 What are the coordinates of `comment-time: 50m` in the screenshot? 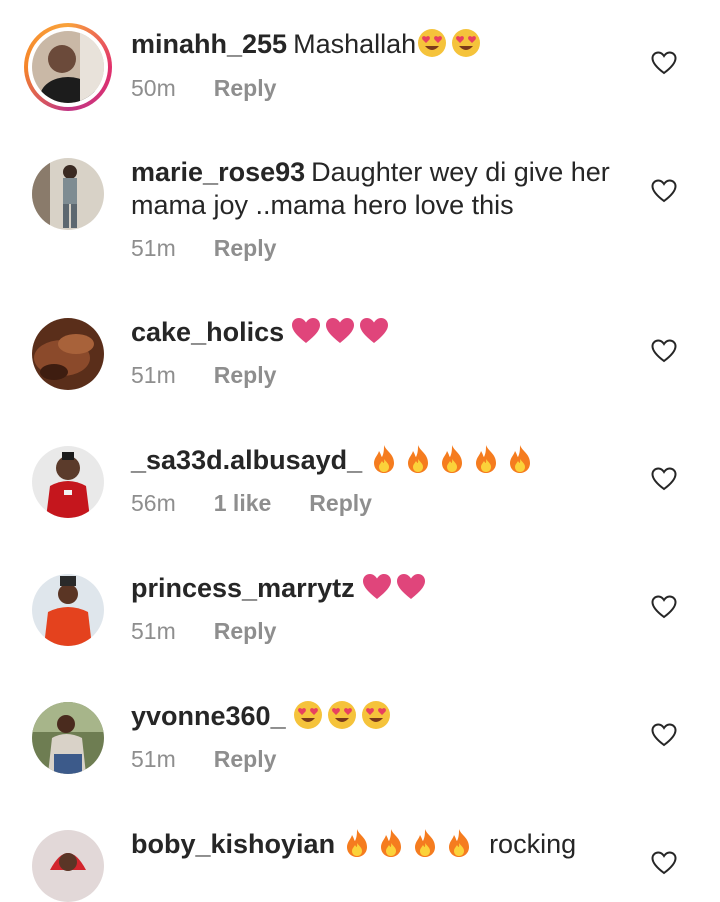 It's located at (153, 88).